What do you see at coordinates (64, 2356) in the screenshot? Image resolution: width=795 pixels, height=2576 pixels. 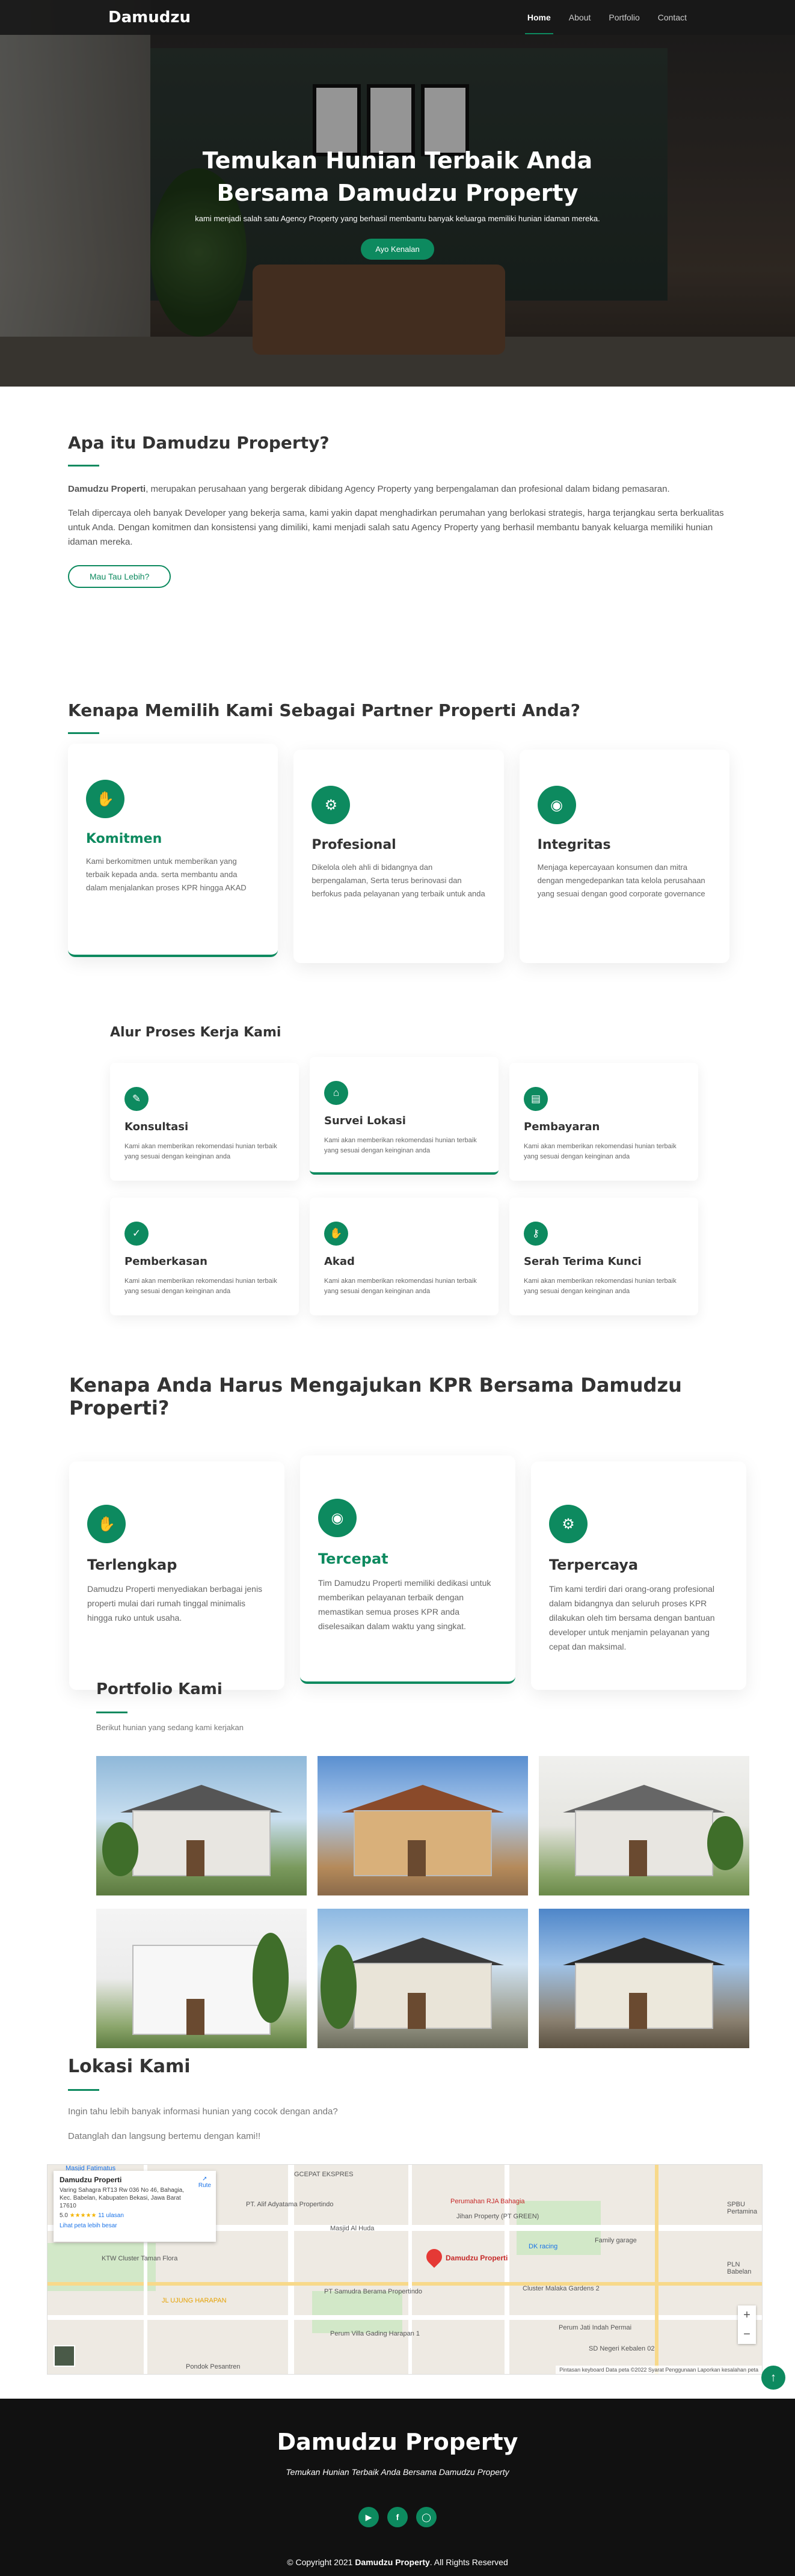 I see `map-layer-toggle` at bounding box center [64, 2356].